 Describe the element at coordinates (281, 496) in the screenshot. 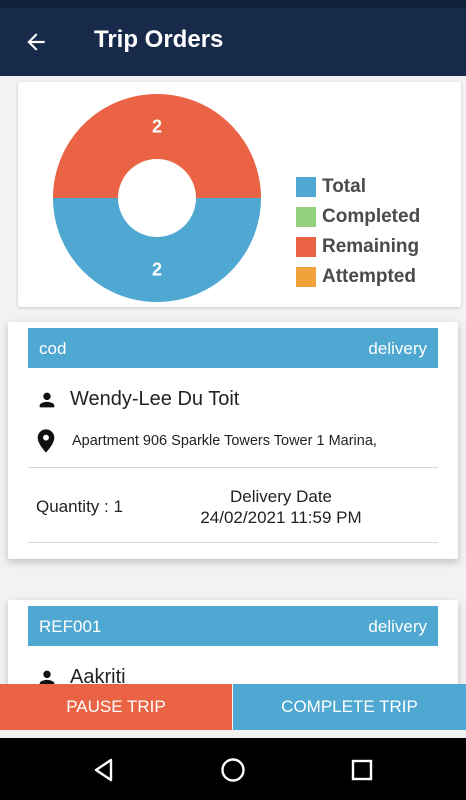

I see `delivery-date-label: Delivery Date` at that location.